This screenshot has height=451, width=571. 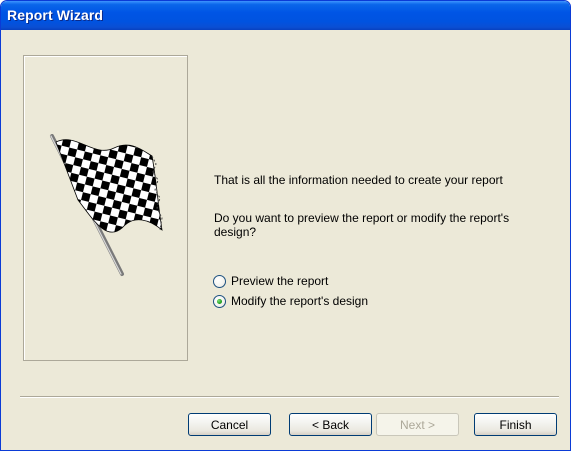 I want to click on modify-design-option: Modify the report's design, so click(x=290, y=301).